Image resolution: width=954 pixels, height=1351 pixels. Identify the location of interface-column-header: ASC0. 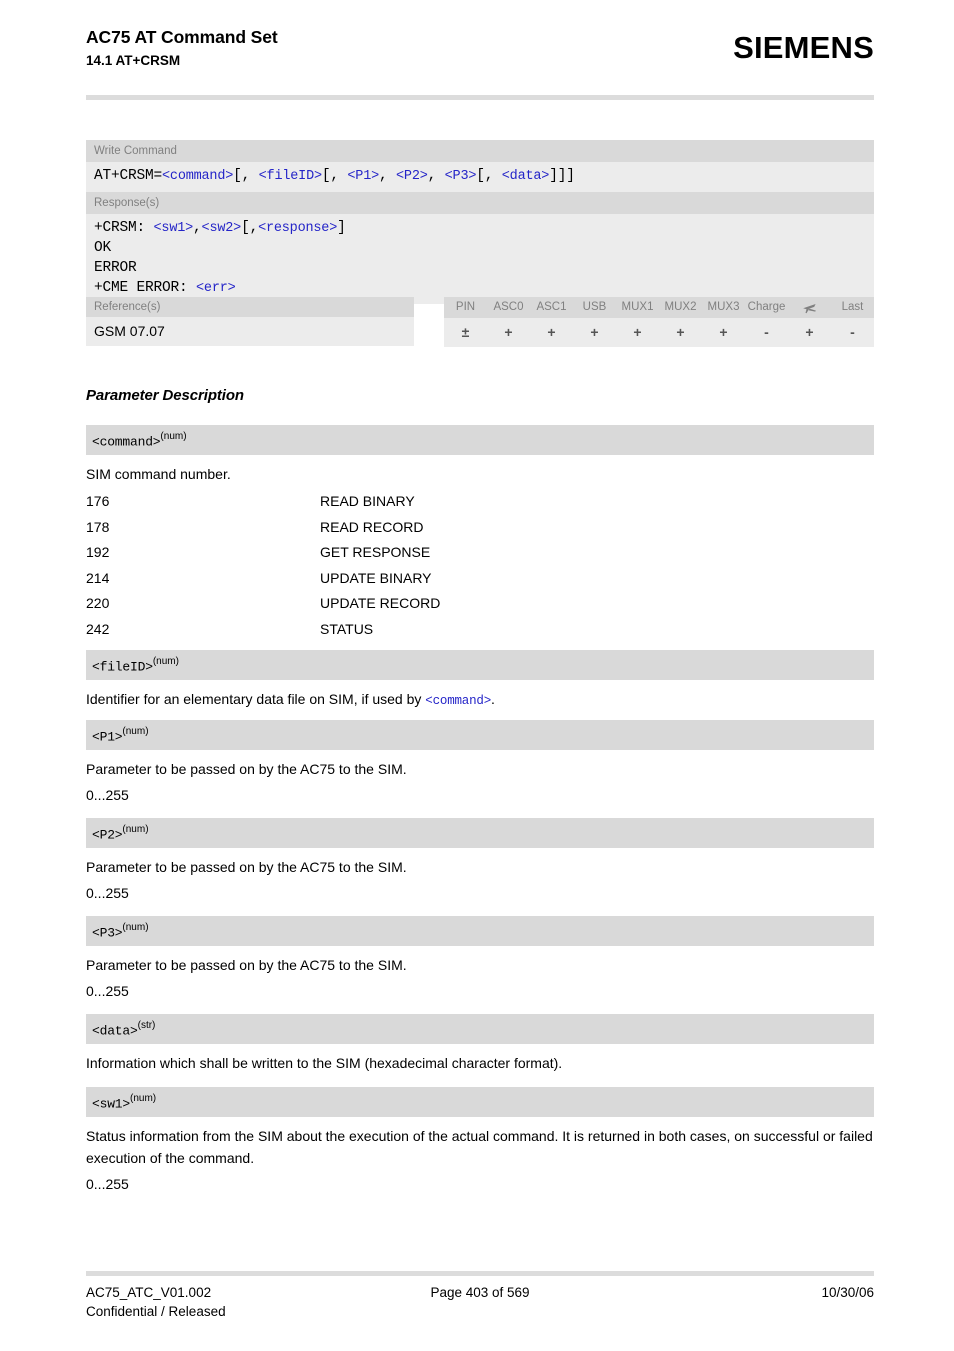
(508, 307).